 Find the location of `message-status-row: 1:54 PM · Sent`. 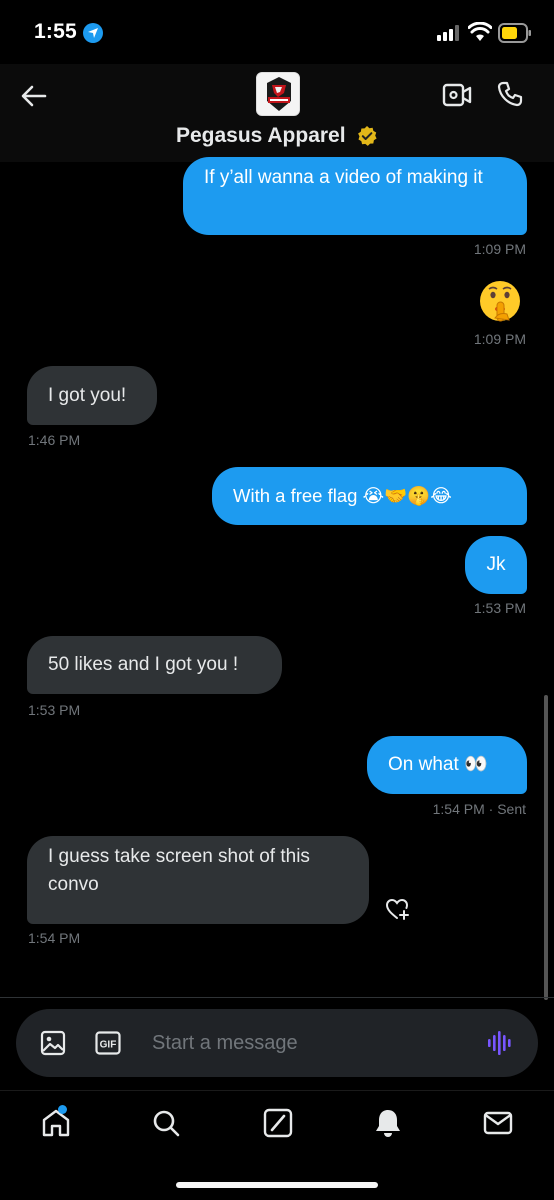

message-status-row: 1:54 PM · Sent is located at coordinates (479, 809).